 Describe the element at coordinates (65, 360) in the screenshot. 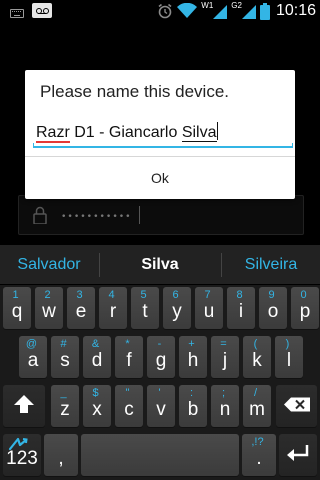

I see `key-label: s` at that location.